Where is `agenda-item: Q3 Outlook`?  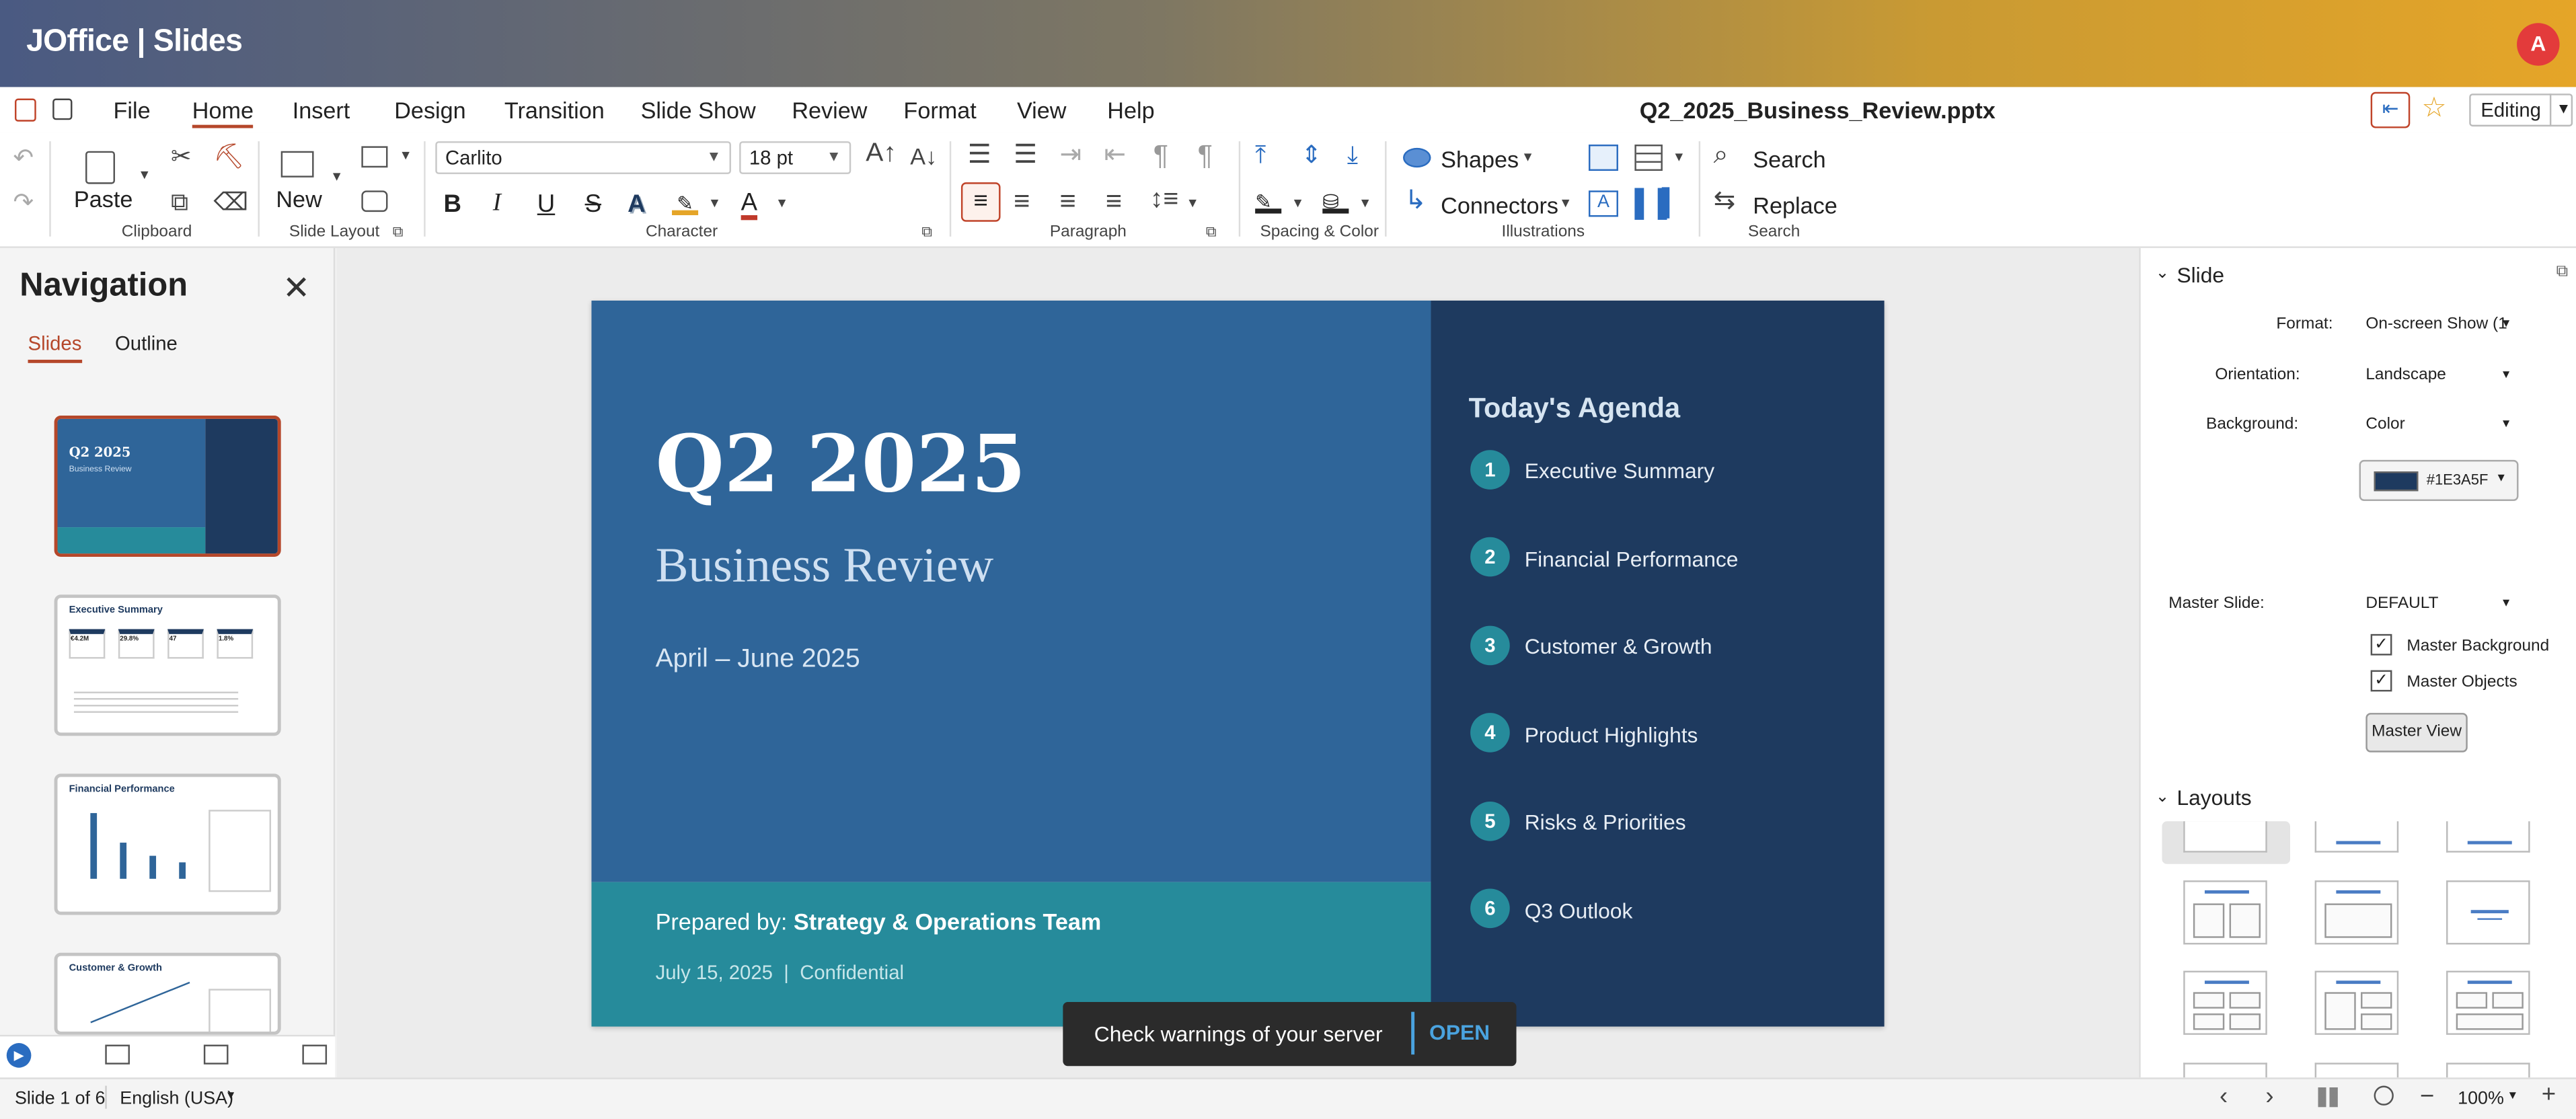 agenda-item: Q3 Outlook is located at coordinates (1579, 910).